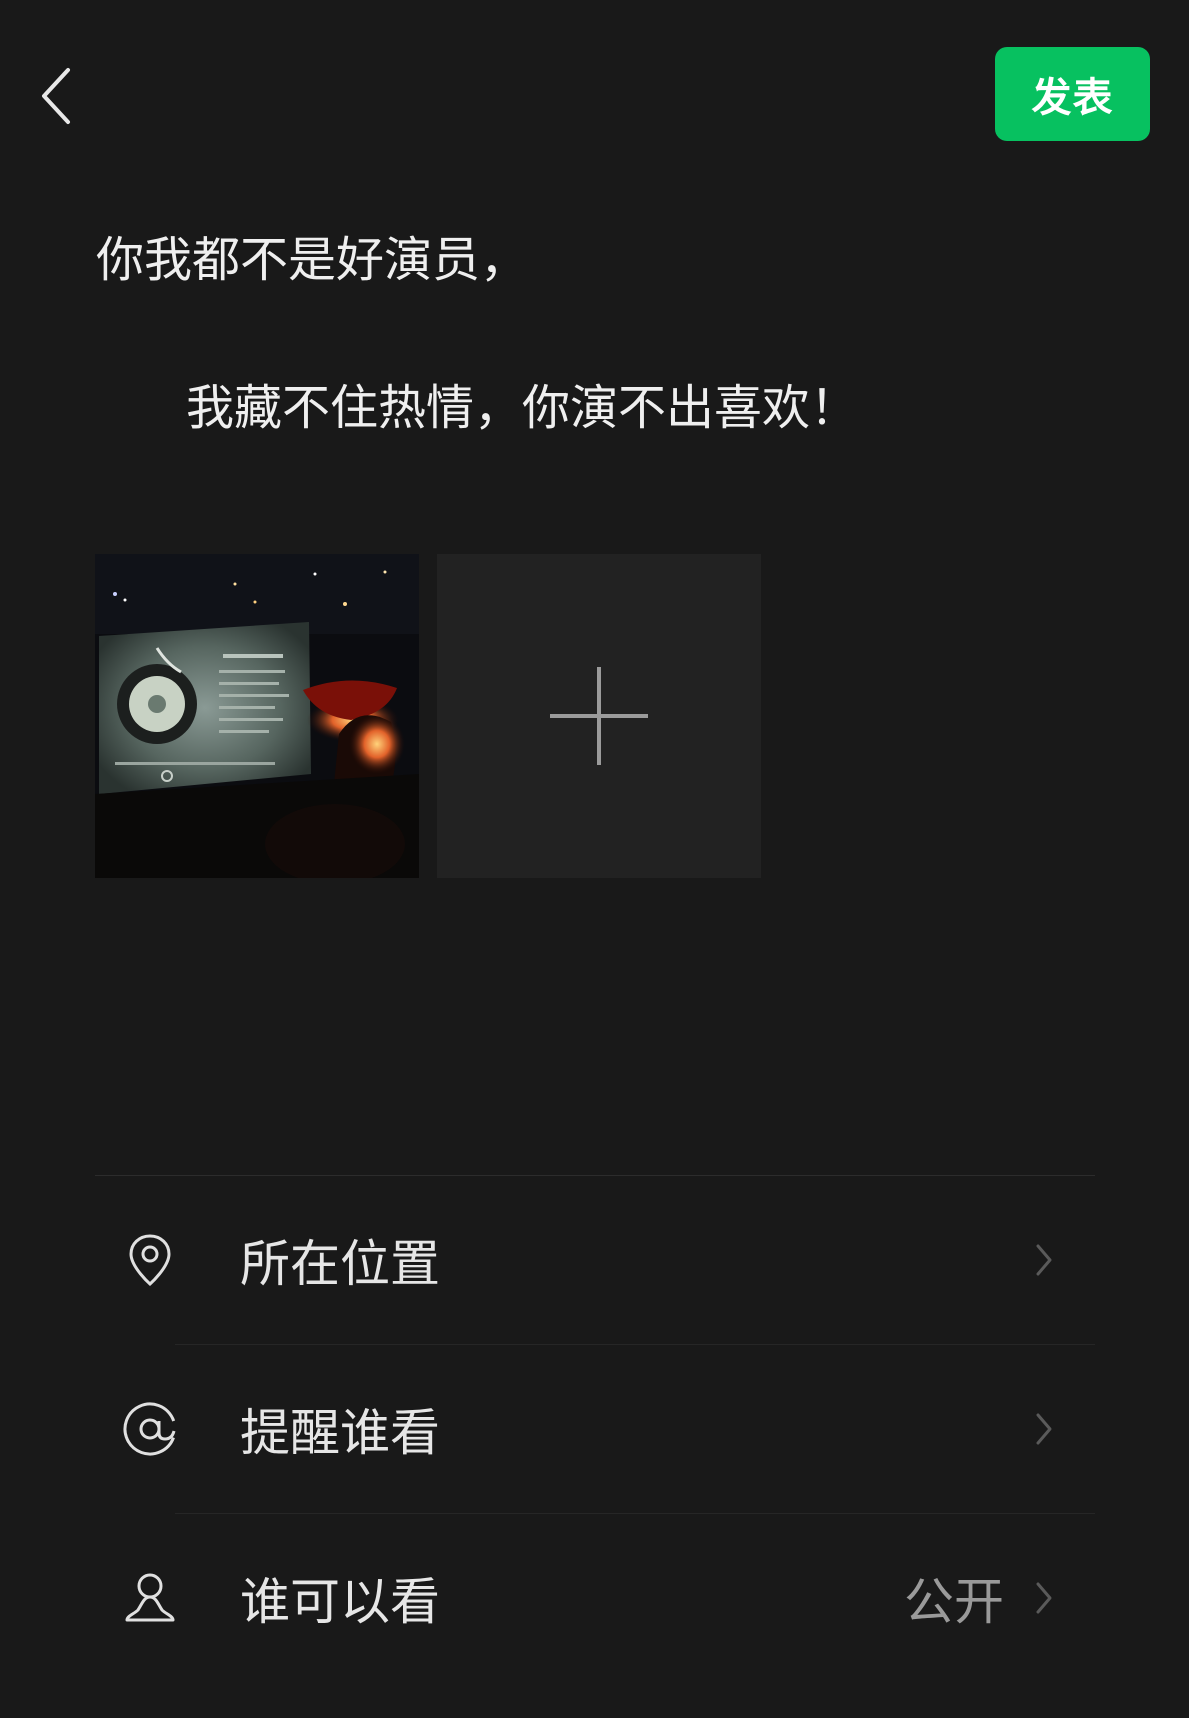 Image resolution: width=1189 pixels, height=1718 pixels. What do you see at coordinates (150, 1597) in the screenshot?
I see `person-icon` at bounding box center [150, 1597].